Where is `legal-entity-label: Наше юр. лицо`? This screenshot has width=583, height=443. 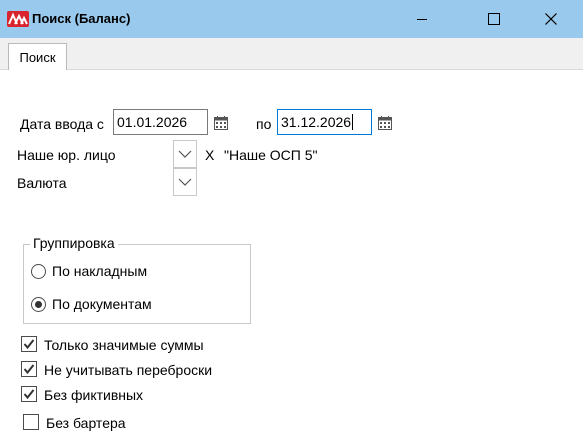
legal-entity-label: Наше юр. лицо is located at coordinates (66, 155).